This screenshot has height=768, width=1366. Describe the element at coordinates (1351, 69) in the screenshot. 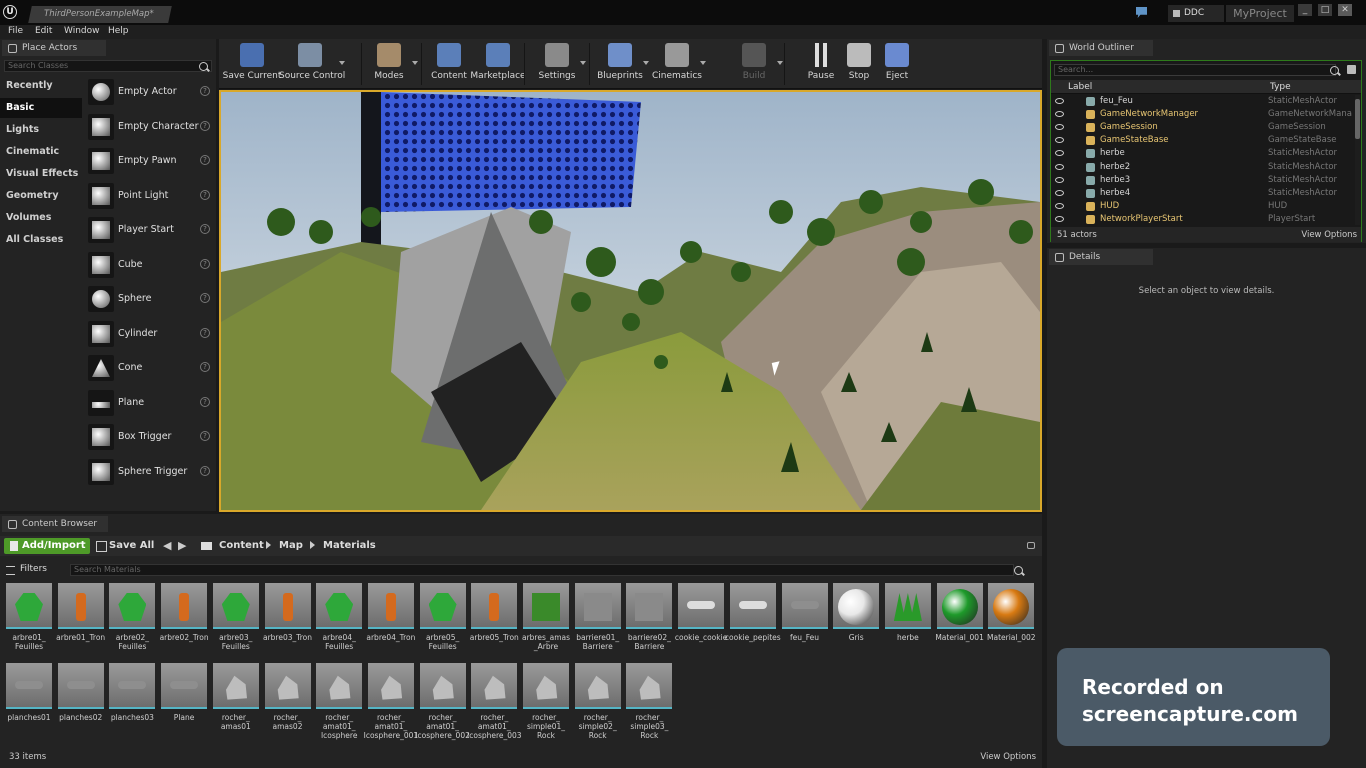

I see `outliner-add-icon` at that location.